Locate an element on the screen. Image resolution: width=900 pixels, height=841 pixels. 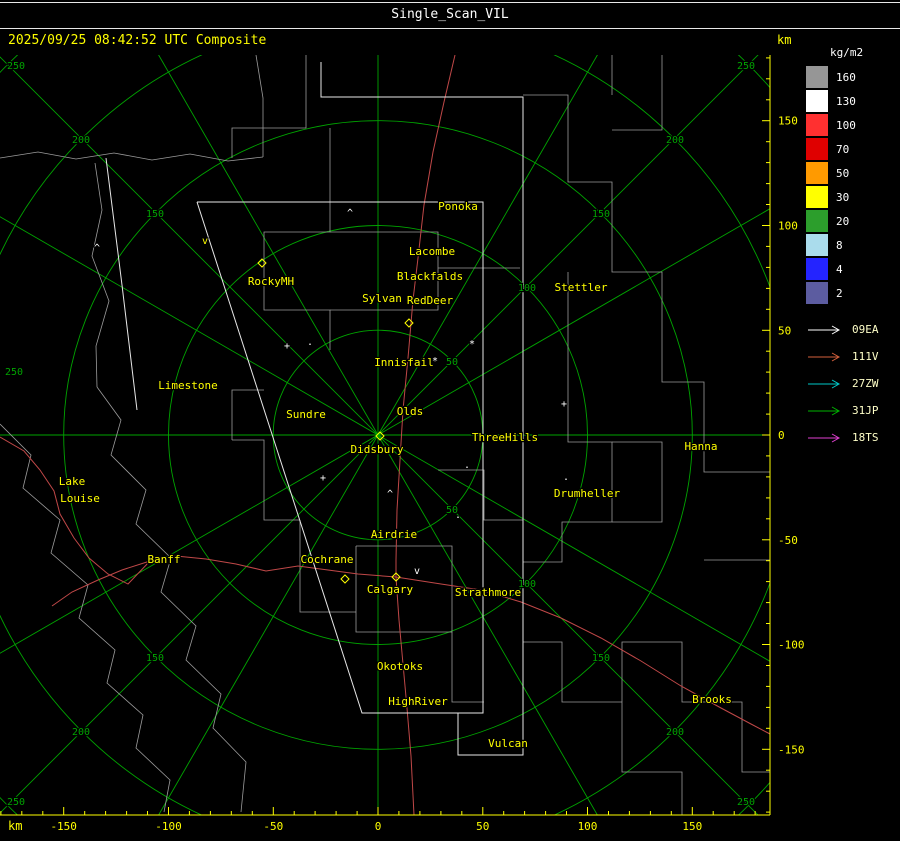
city-label-airdrie: Airdrie is located at coordinates (394, 534).